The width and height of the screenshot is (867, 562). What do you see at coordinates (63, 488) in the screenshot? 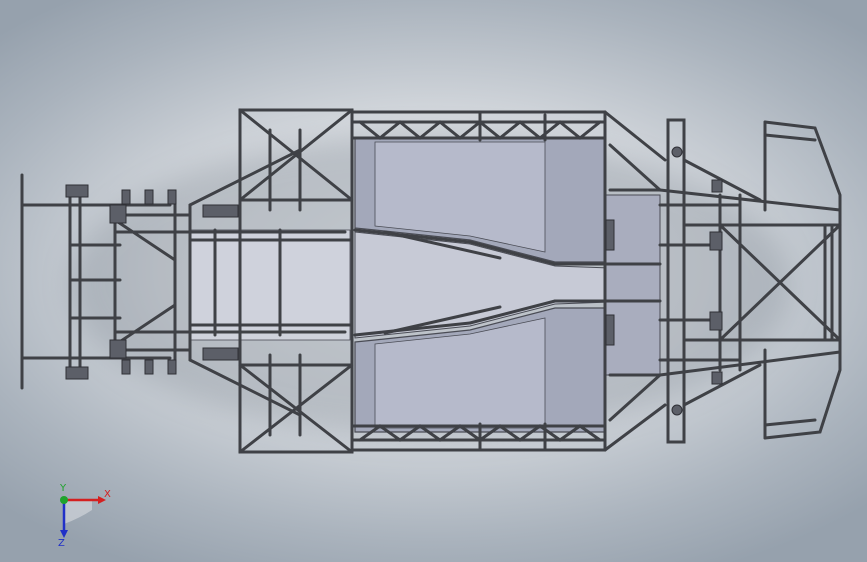
I see `y-axis-label: Y` at bounding box center [63, 488].